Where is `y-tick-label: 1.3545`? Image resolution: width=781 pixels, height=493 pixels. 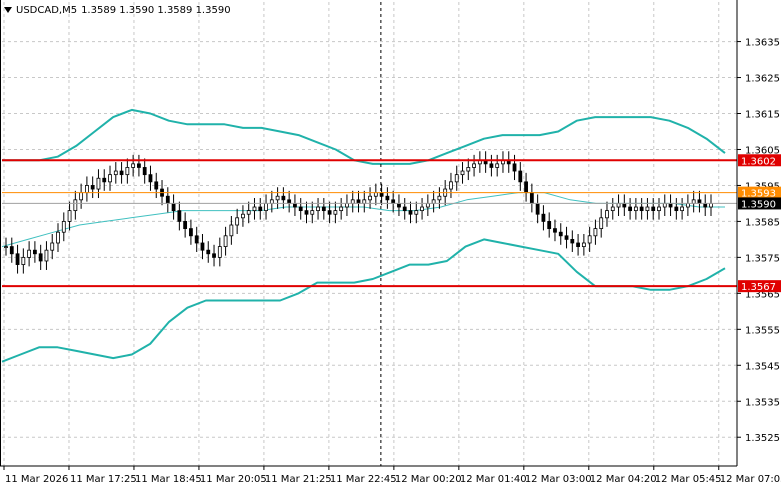
y-tick-label: 1.3545 is located at coordinates (762, 366).